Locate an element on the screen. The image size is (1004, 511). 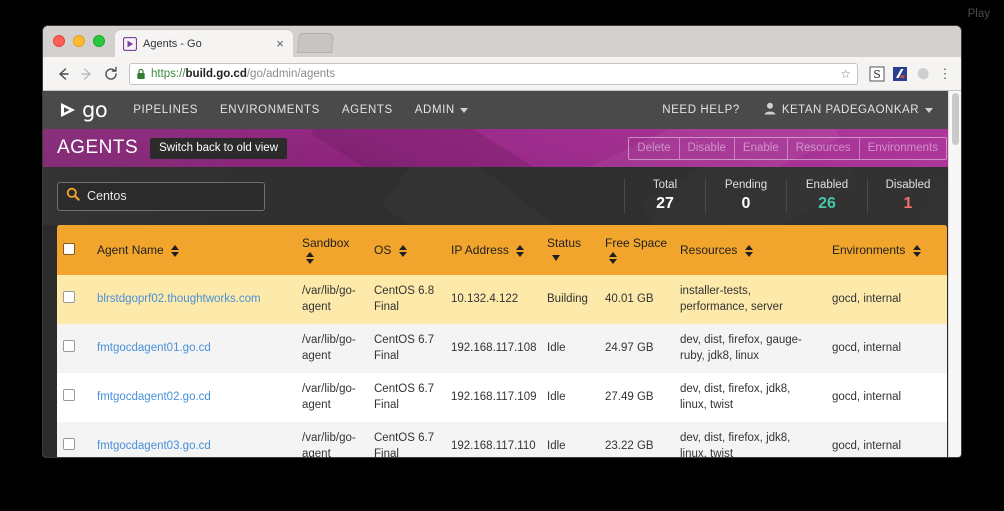
url-scheme: https:// is located at coordinates (168, 73).